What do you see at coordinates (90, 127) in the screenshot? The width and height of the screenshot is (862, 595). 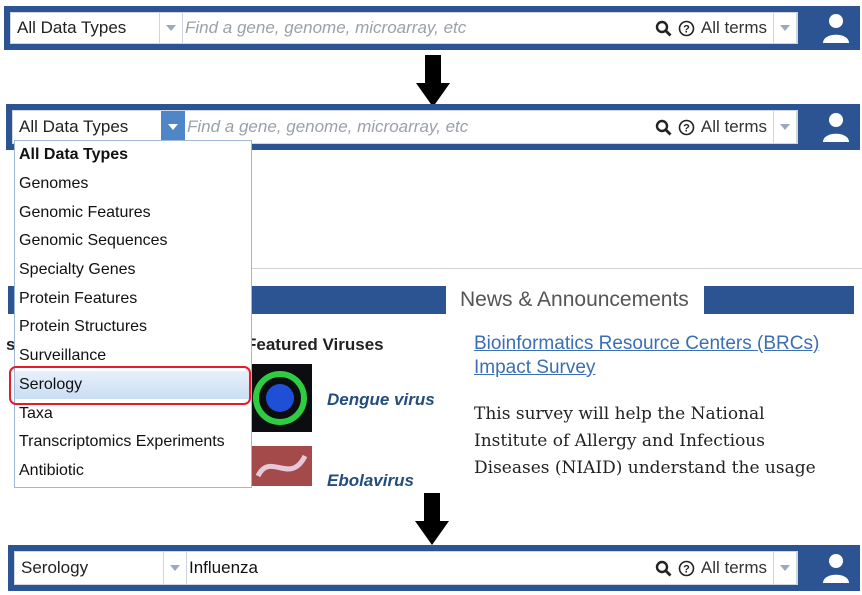 I see `data-type-select: All Data Types` at bounding box center [90, 127].